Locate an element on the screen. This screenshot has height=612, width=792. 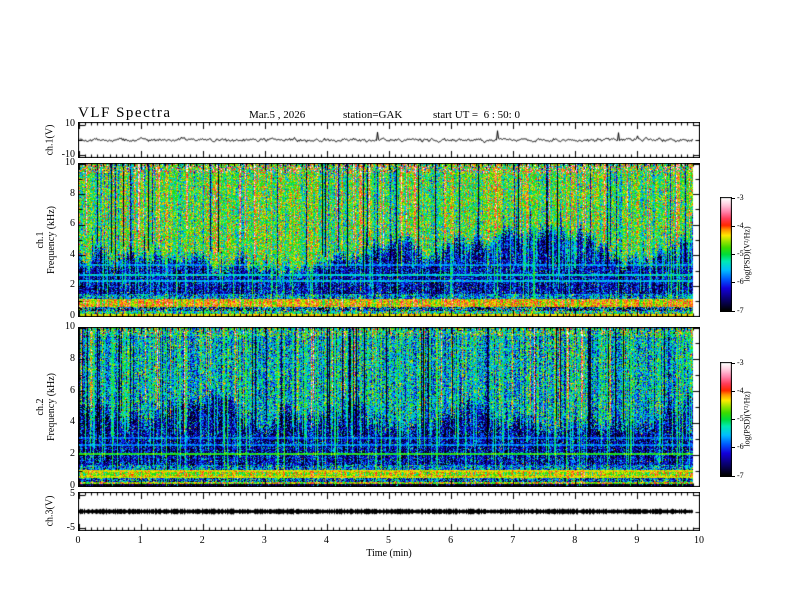
wave3-ytick-label: 5 is located at coordinates (72, 494).